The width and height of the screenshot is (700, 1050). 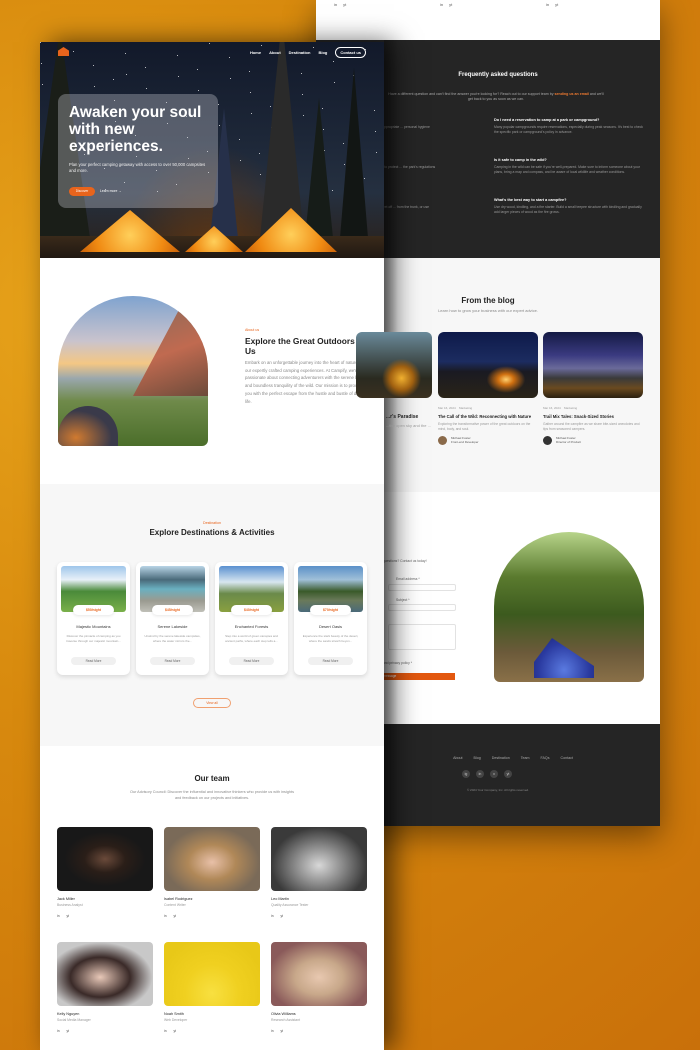 I want to click on post-title: Trail Mix Tales: Snack-Sized Stories, so click(x=593, y=416).